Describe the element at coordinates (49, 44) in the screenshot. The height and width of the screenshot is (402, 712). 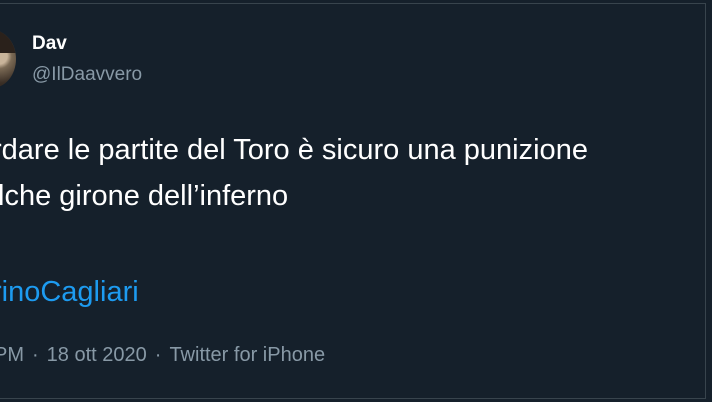
I see `author-display-name: Dav` at that location.